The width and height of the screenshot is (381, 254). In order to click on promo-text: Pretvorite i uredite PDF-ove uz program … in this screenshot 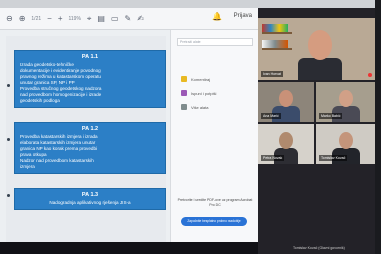, I will do `click(215, 202)`.